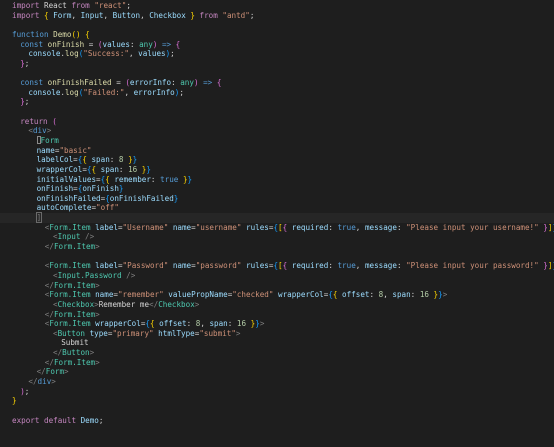 Image resolution: width=554 pixels, height=447 pixels. Describe the element at coordinates (277, 131) in the screenshot. I see `code-line: <div>` at that location.